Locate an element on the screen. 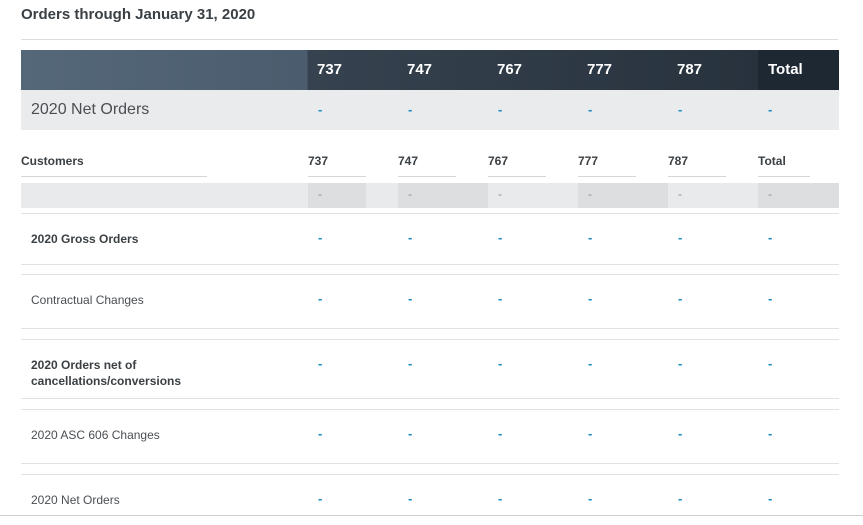 Image resolution: width=863 pixels, height=525 pixels. asc606-changes-737: - is located at coordinates (320, 433).